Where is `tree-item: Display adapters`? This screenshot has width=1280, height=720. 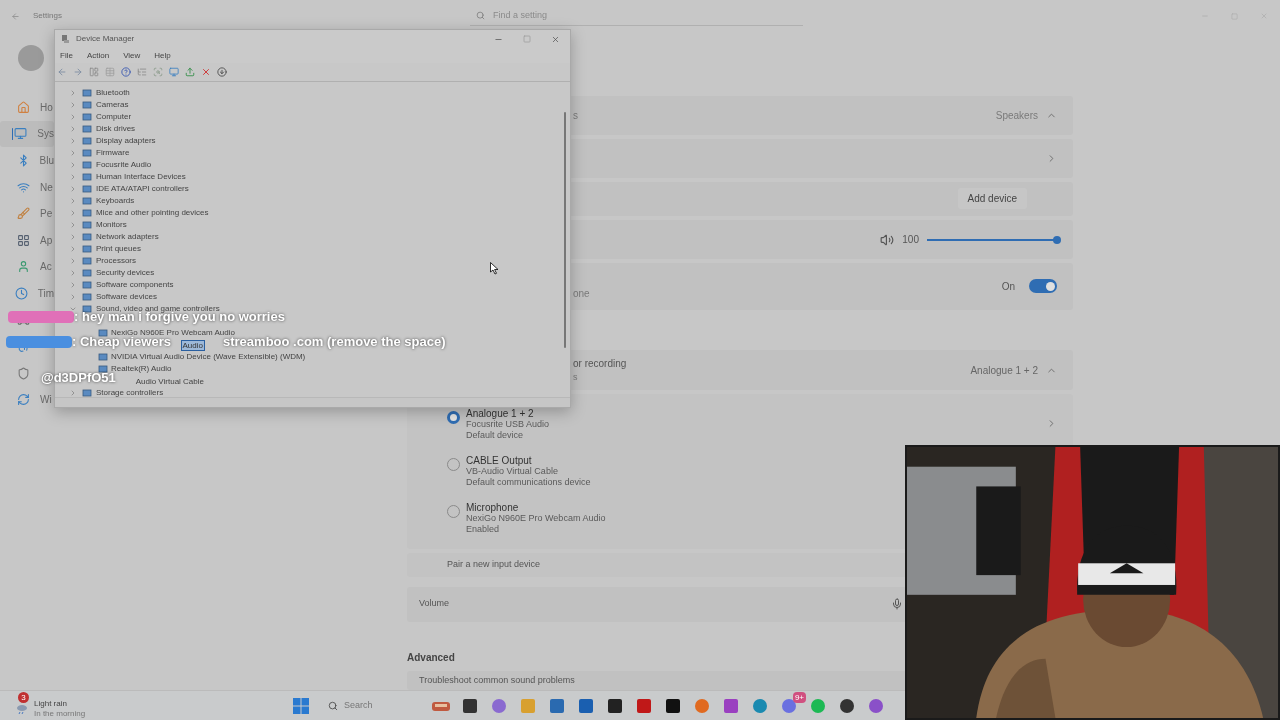
tree-item: Display adapters is located at coordinates (112, 141).